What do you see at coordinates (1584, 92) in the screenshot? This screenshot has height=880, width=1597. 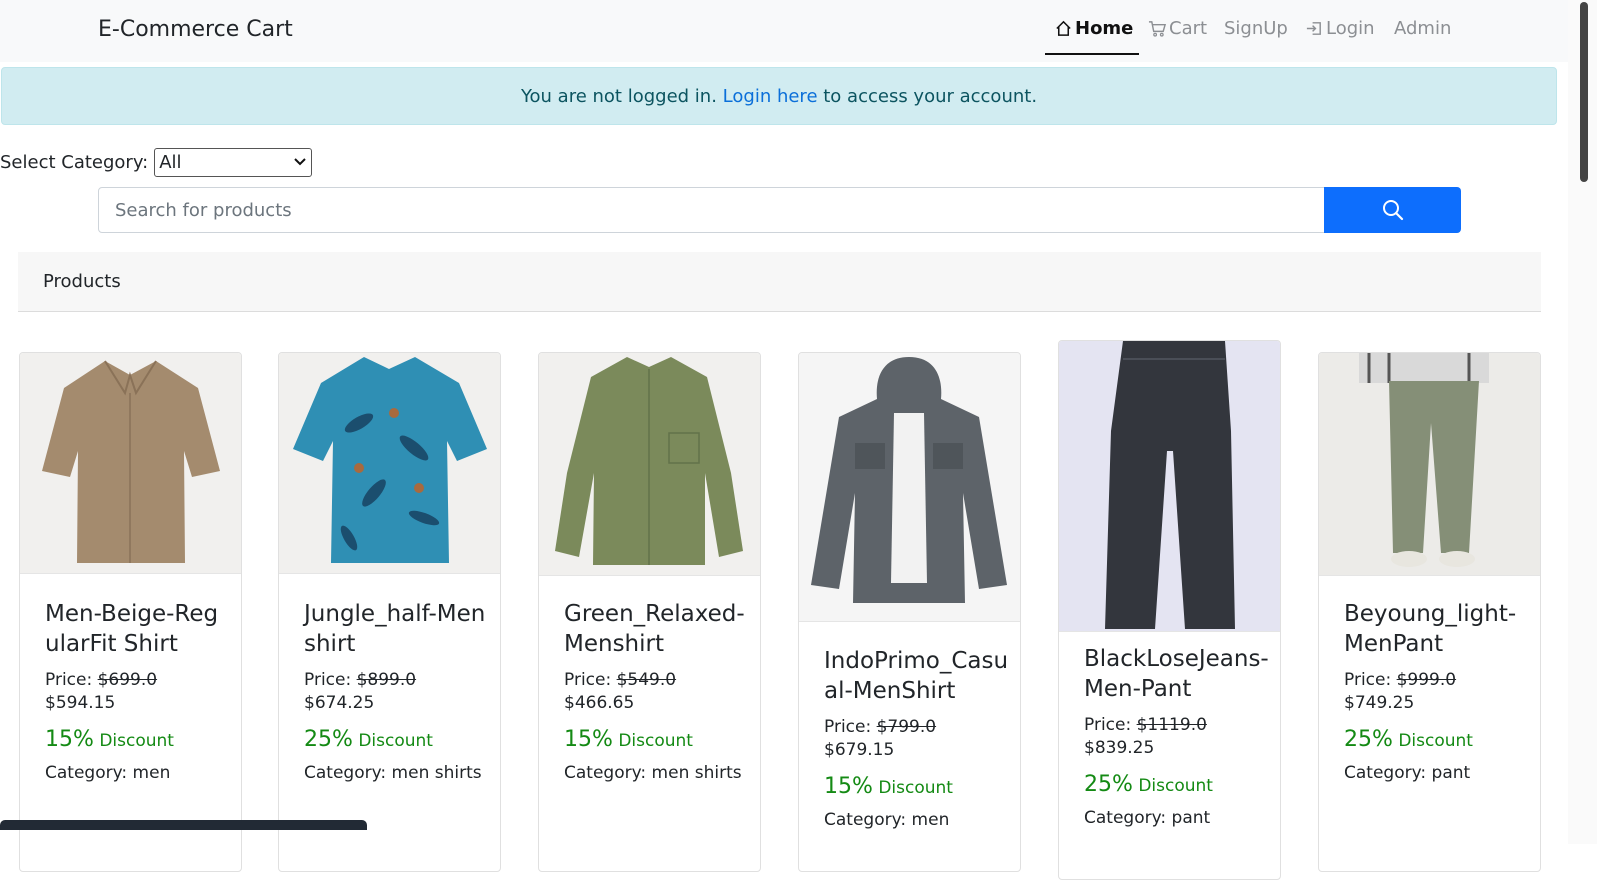 I see `scrollbar-thumb` at bounding box center [1584, 92].